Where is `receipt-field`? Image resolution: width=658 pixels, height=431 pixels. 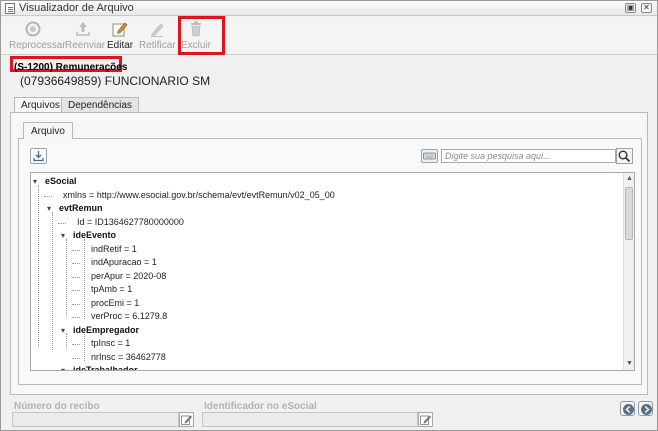 receipt-field is located at coordinates (95, 419).